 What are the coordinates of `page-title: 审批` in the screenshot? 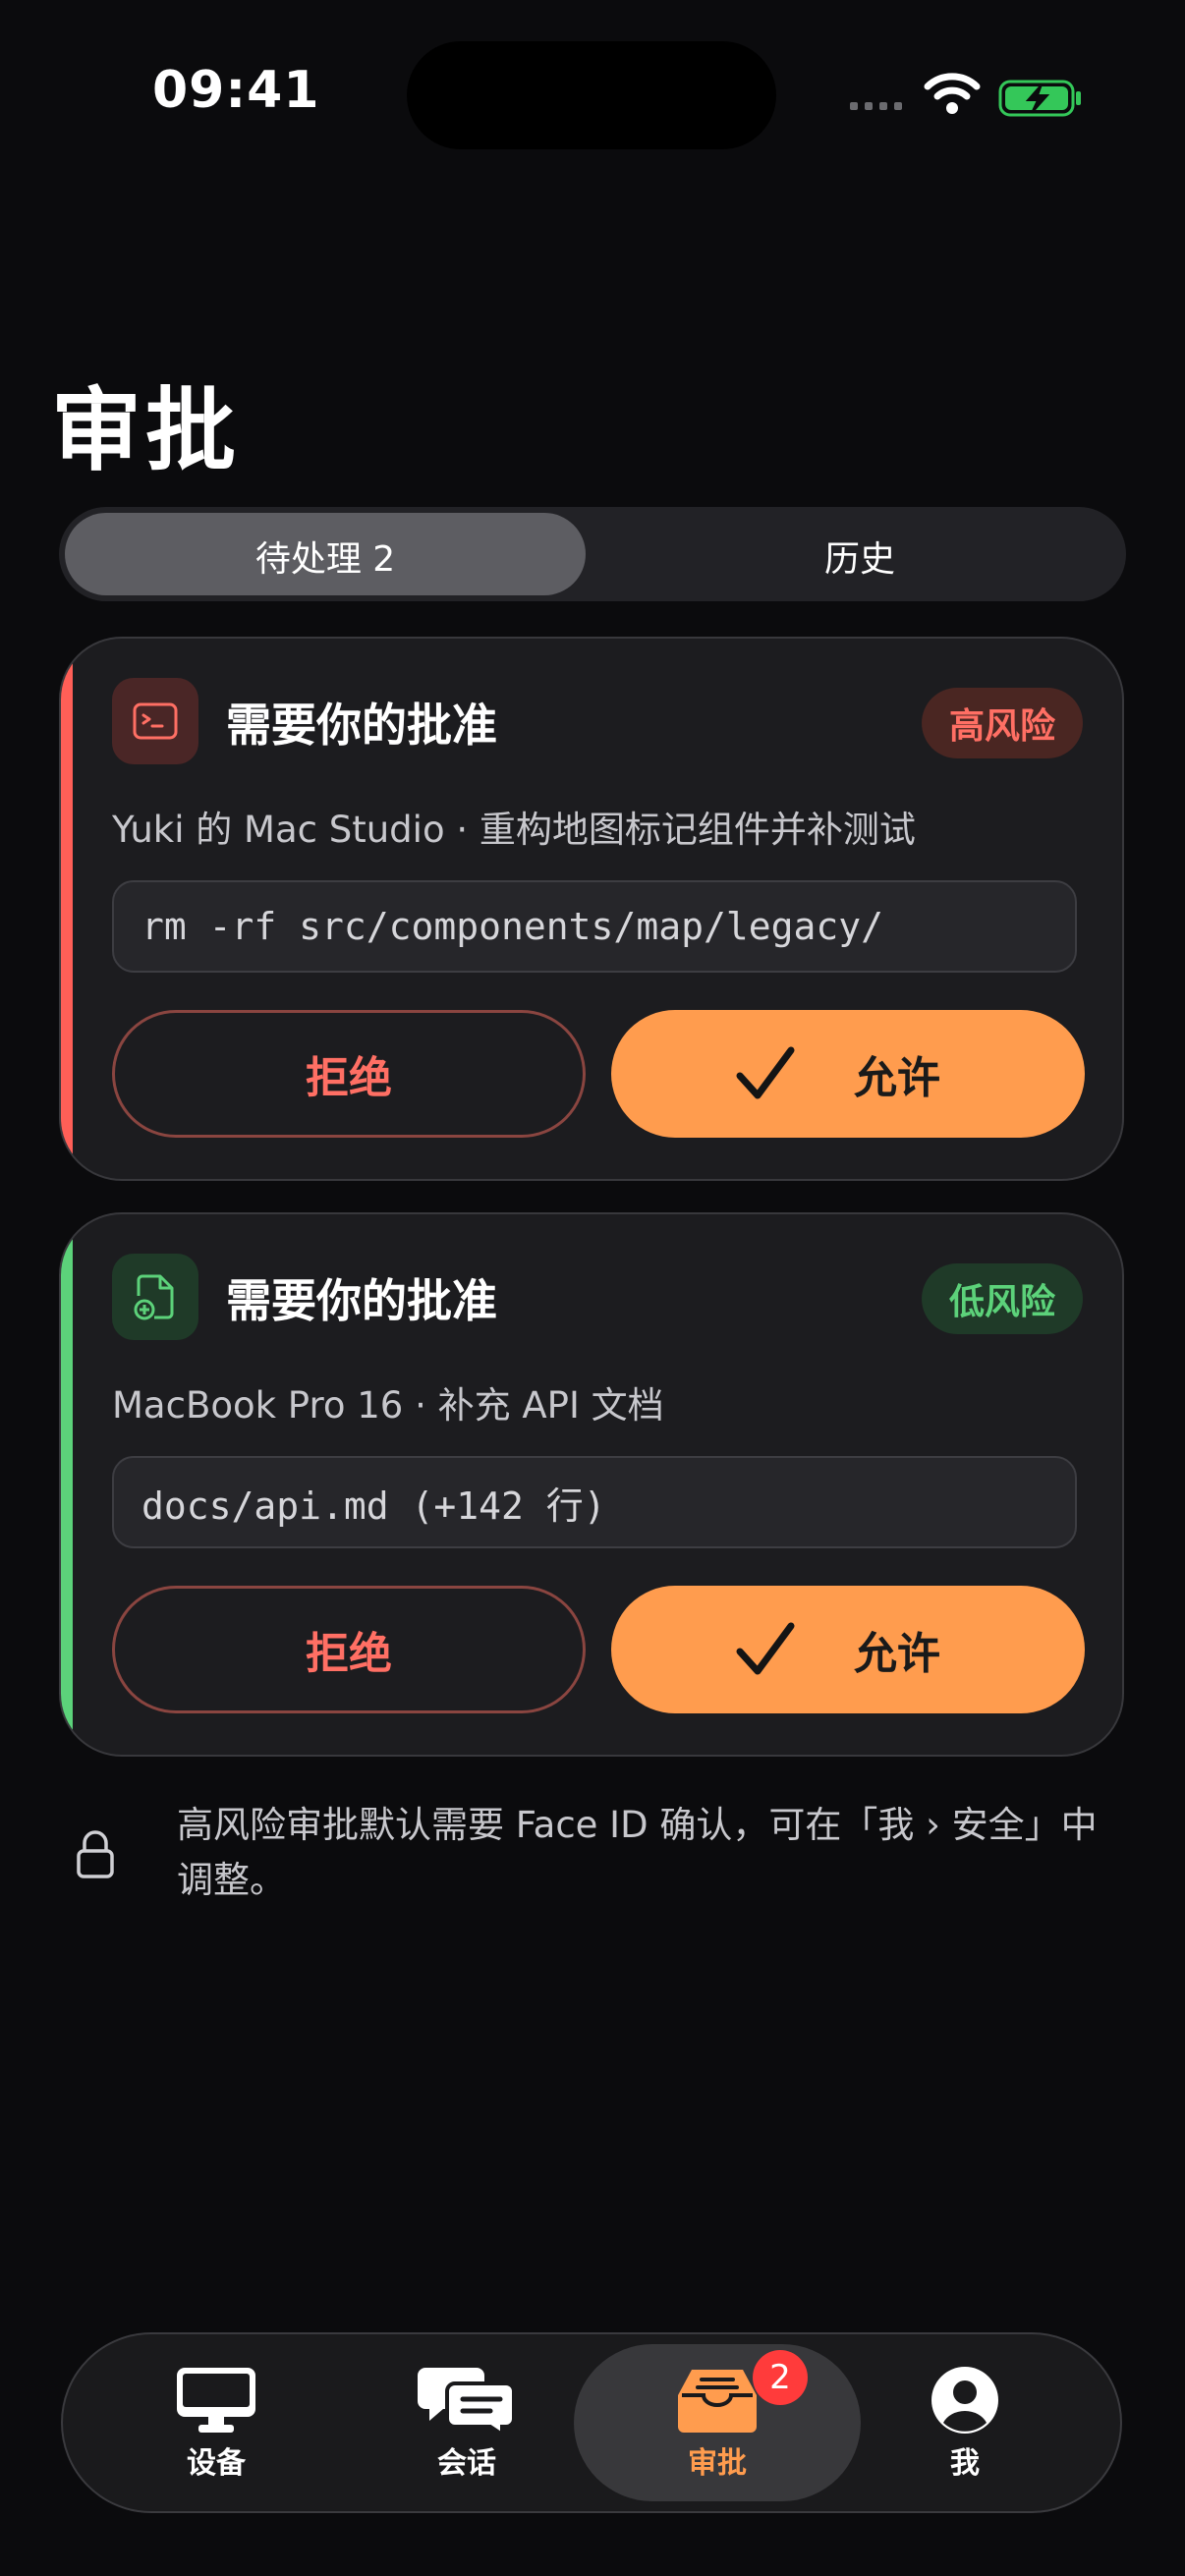 It's located at (146, 430).